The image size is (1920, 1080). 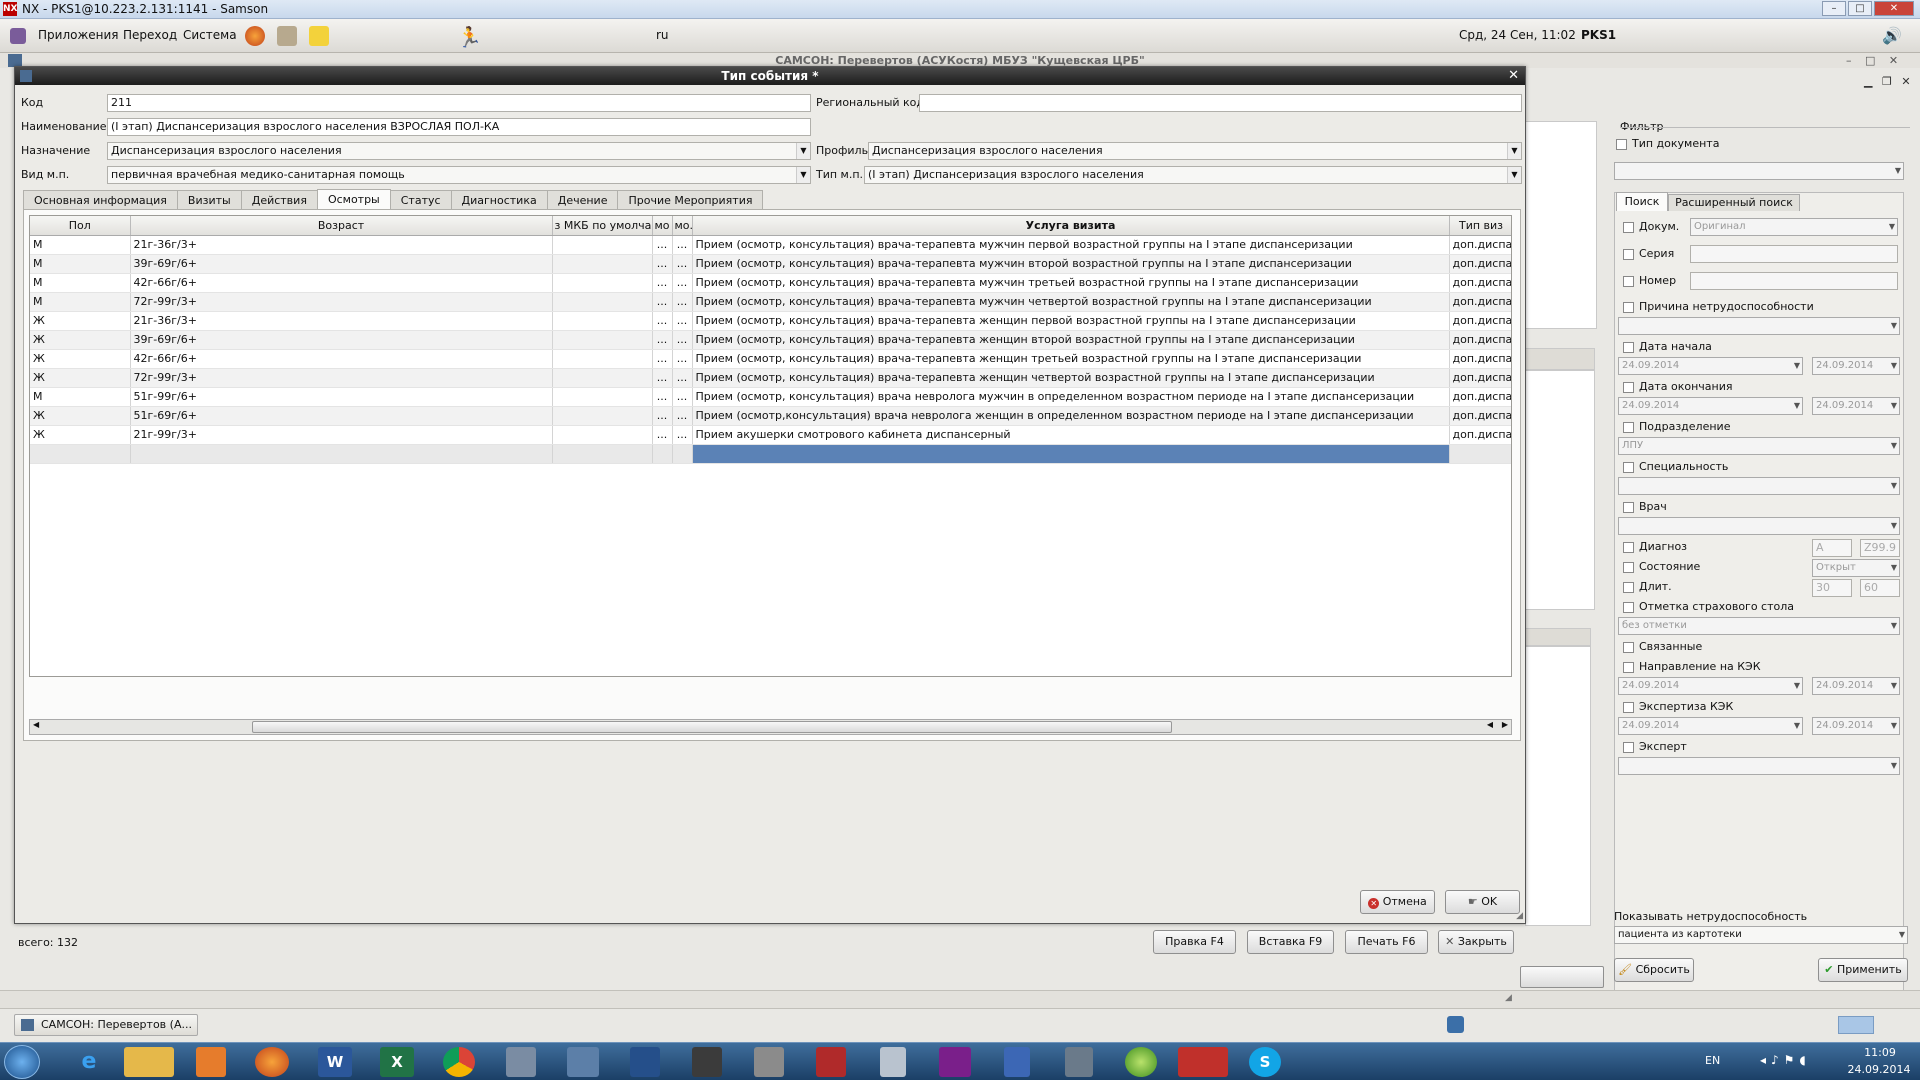 I want to click on status-resize-grip-icon: ◢, so click(x=1508, y=998).